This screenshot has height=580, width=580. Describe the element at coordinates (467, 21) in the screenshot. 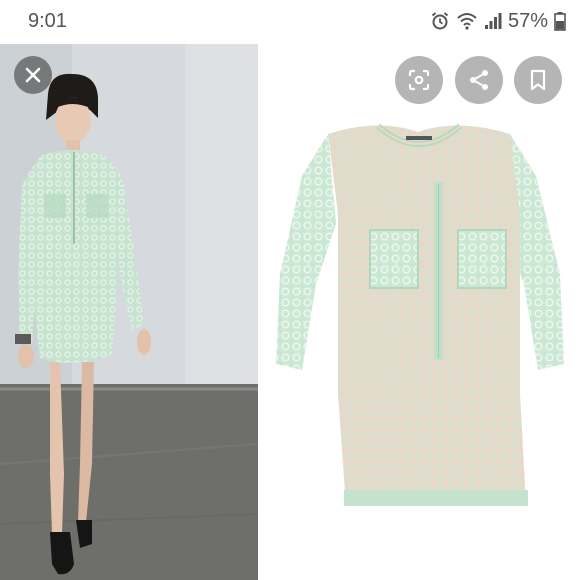

I see `wifi-icon` at that location.